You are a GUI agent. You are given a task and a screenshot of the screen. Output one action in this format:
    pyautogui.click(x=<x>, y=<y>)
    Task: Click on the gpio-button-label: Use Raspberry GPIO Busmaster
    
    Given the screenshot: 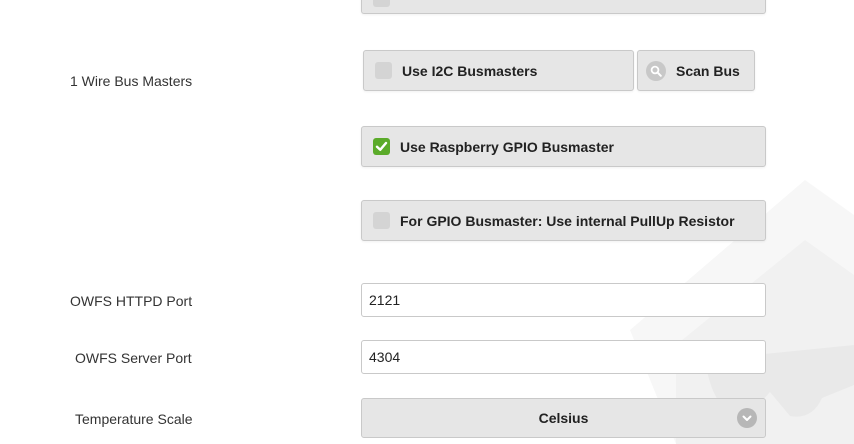 What is the action you would take?
    pyautogui.click(x=507, y=146)
    